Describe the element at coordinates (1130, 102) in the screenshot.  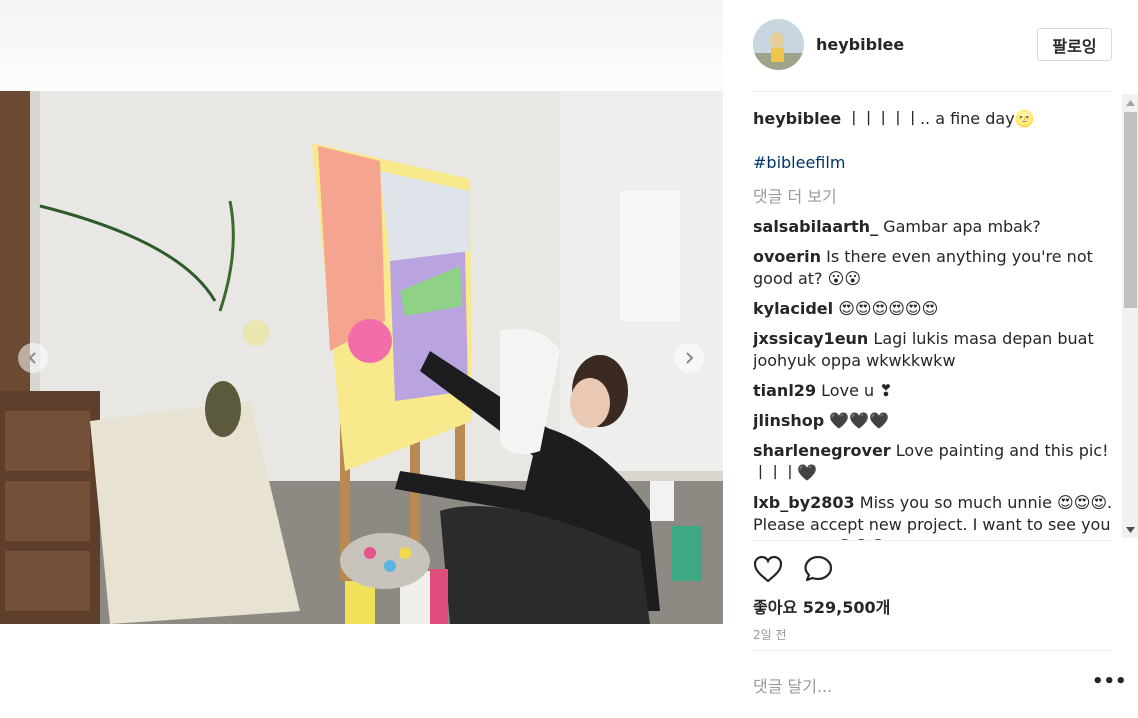
I see `scroll-up-arrow-icon` at that location.